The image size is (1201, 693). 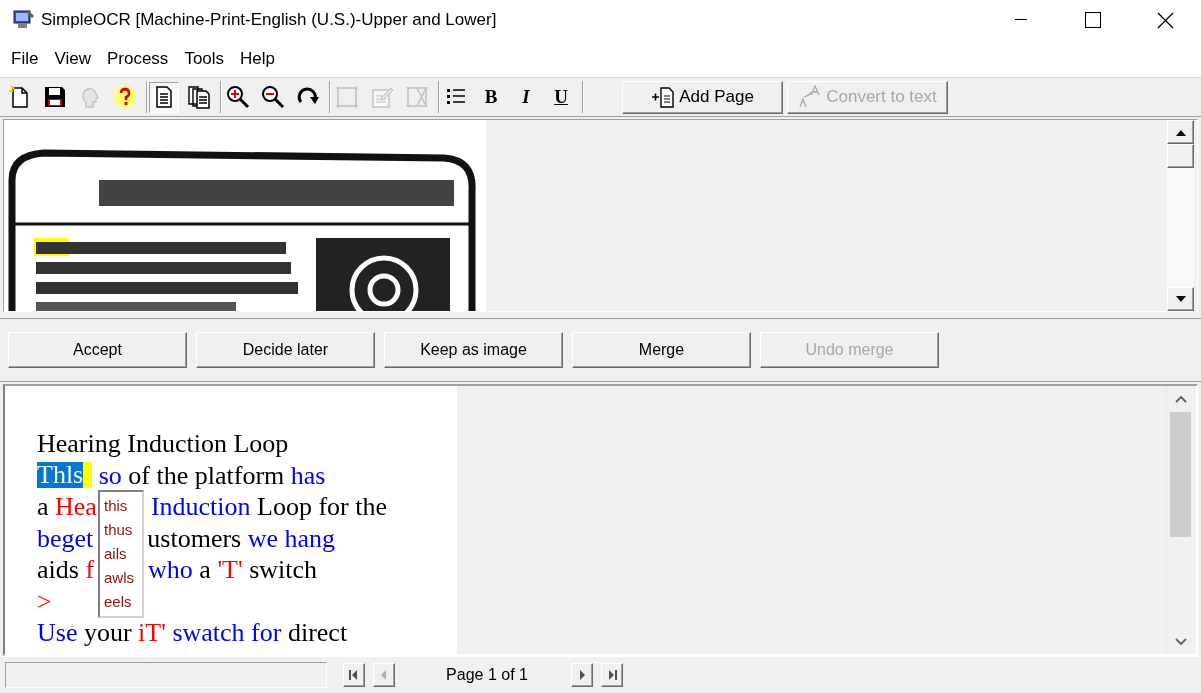 What do you see at coordinates (273, 97) in the screenshot?
I see `zoom-out-icon` at bounding box center [273, 97].